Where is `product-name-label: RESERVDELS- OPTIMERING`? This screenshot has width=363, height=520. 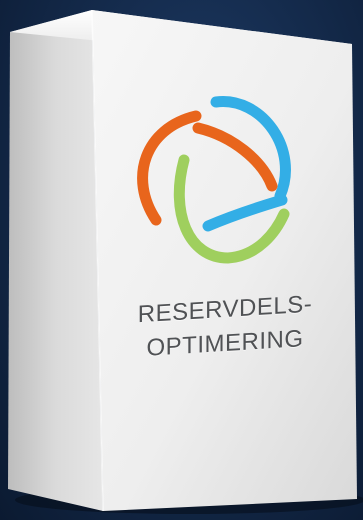 product-name-label: RESERVDELS- OPTIMERING is located at coordinates (225, 327).